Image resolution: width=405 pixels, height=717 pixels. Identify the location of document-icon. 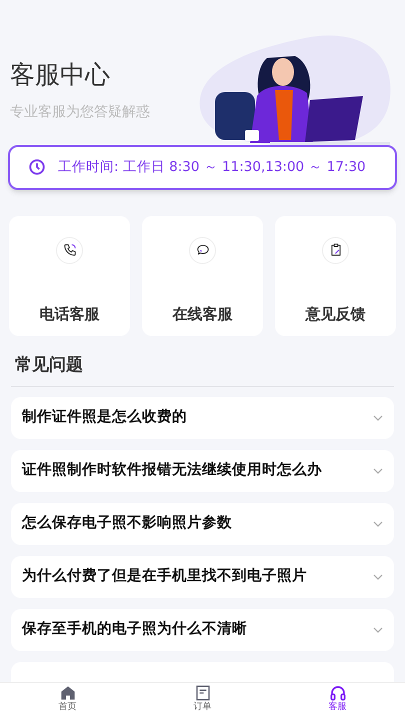
(202, 693).